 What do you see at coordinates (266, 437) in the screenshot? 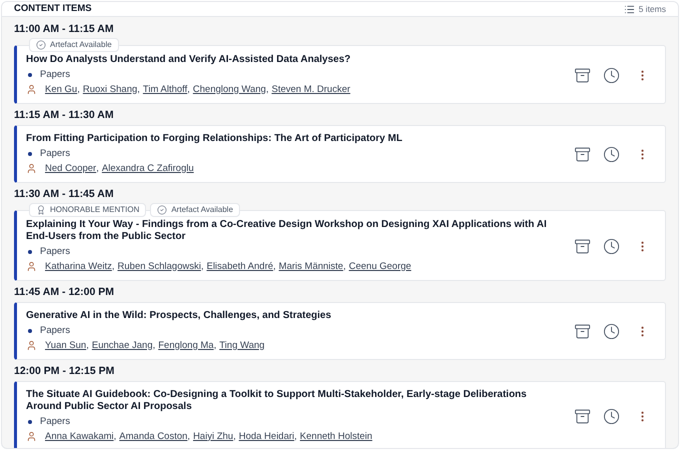
I see `author-link: Hoda Heidari` at bounding box center [266, 437].